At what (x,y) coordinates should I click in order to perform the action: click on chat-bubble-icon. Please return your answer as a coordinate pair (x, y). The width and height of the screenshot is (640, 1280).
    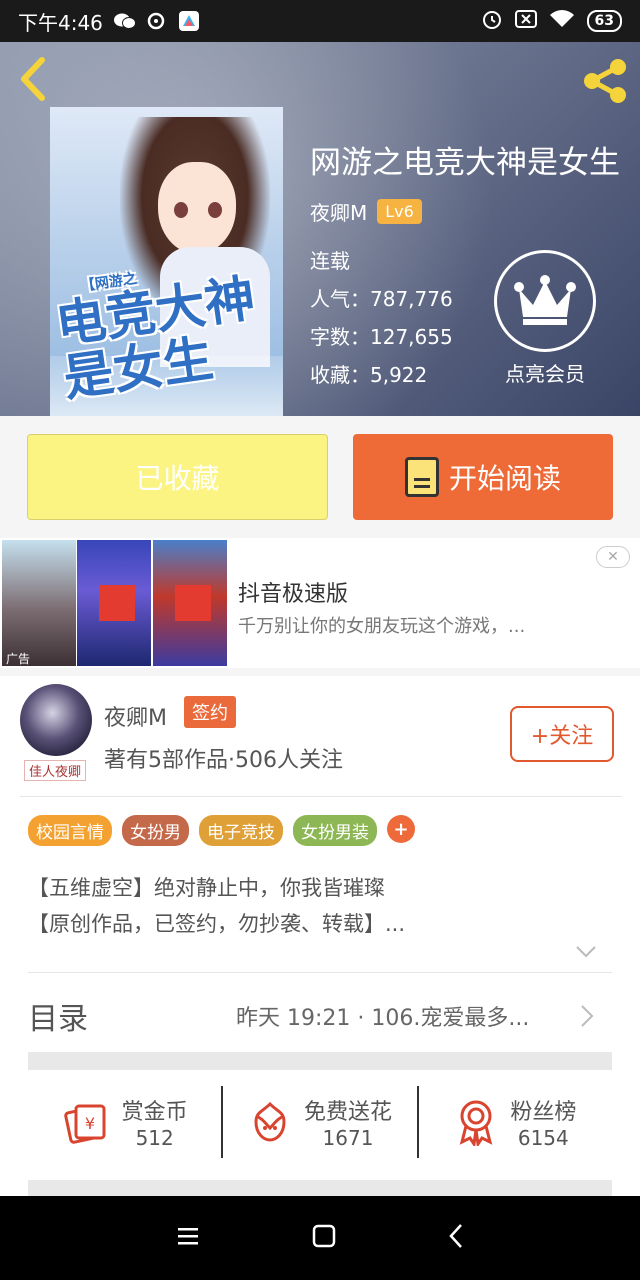
    Looking at the image, I should click on (157, 21).